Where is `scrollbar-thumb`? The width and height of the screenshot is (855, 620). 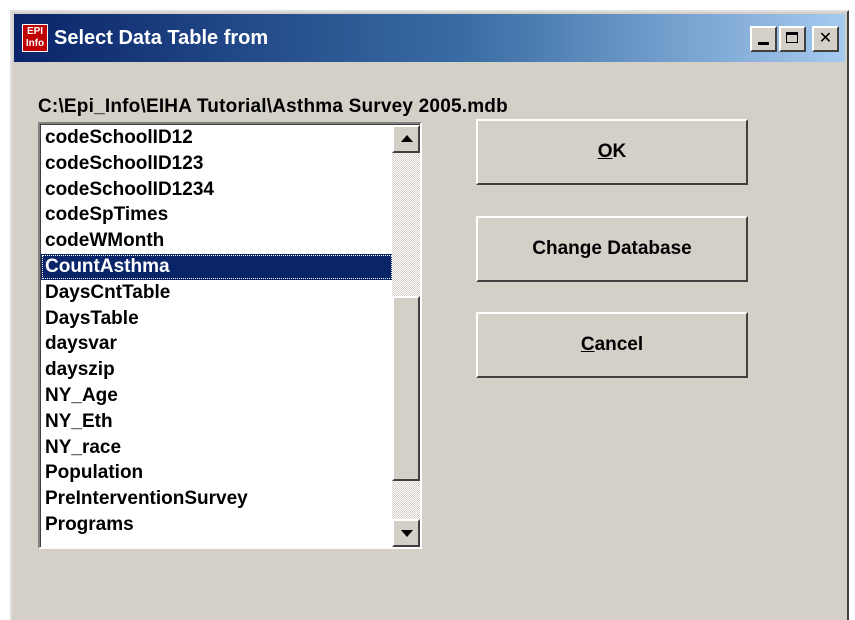
scrollbar-thumb is located at coordinates (406, 388).